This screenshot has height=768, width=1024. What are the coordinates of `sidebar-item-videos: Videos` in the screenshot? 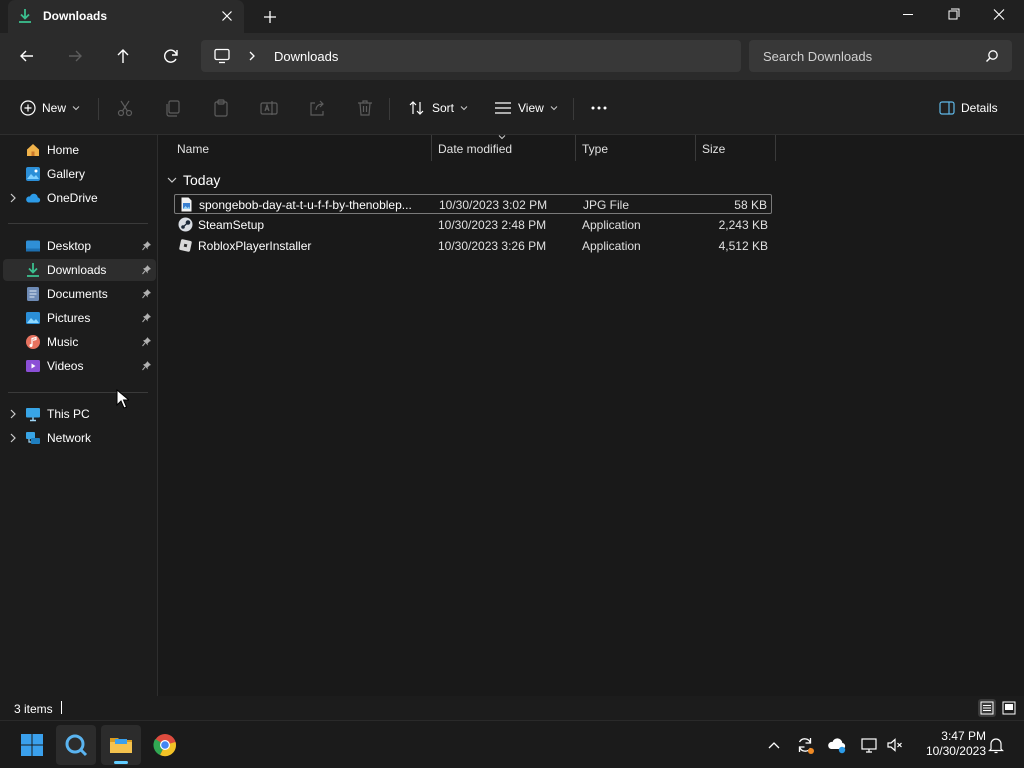 It's located at (79, 366).